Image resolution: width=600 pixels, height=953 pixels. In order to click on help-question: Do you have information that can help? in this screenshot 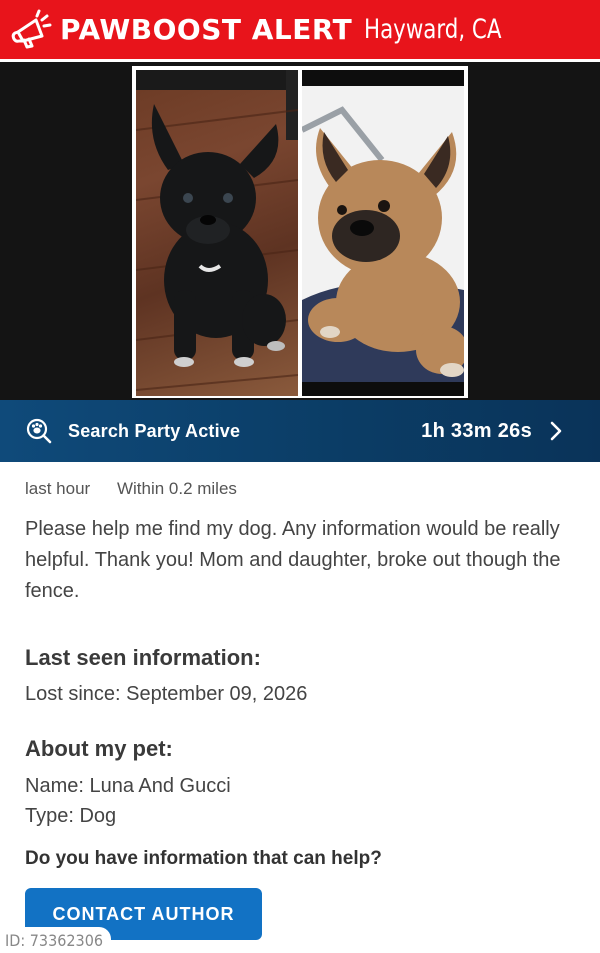, I will do `click(203, 858)`.